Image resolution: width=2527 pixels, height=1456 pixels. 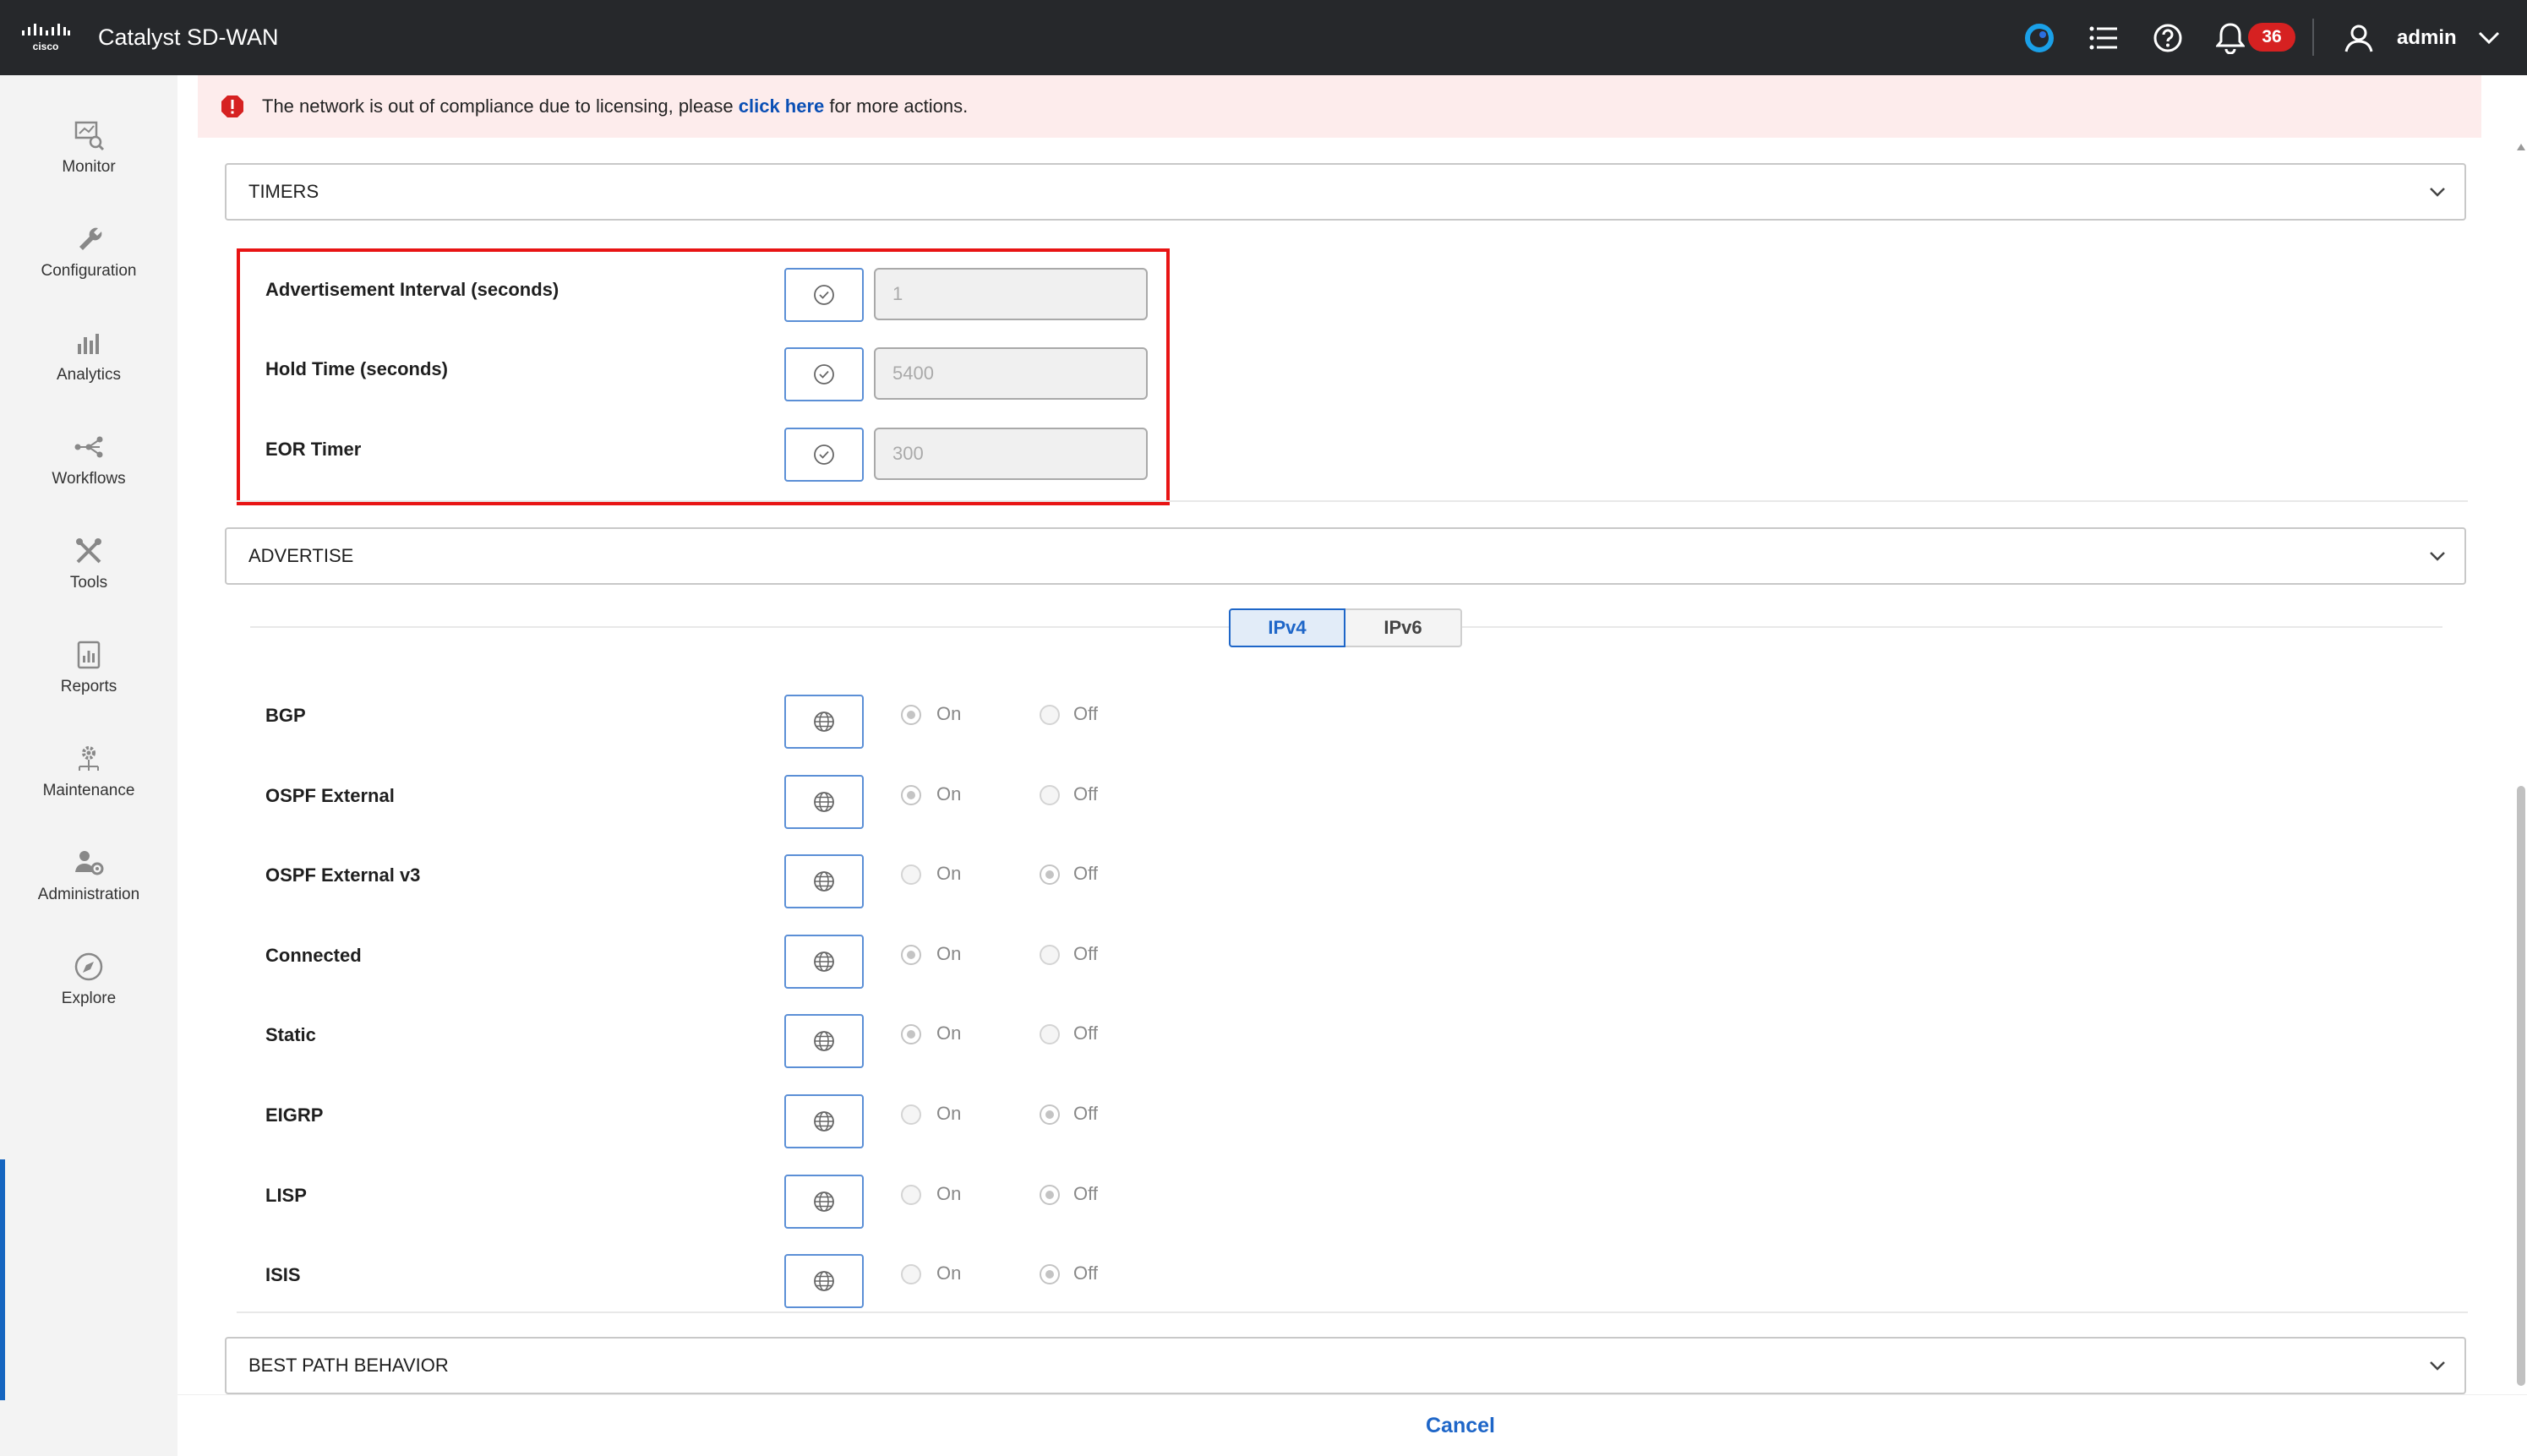 I want to click on scope-global-button-connected, so click(x=824, y=962).